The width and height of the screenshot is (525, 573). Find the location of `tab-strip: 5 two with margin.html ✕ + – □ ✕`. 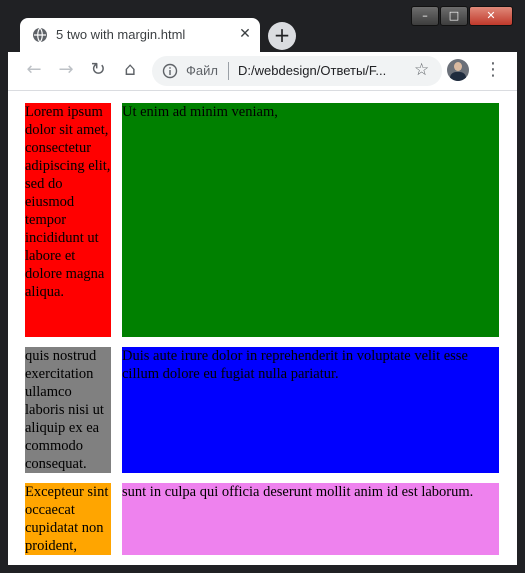

tab-strip: 5 two with margin.html ✕ + – □ ✕ is located at coordinates (262, 26).